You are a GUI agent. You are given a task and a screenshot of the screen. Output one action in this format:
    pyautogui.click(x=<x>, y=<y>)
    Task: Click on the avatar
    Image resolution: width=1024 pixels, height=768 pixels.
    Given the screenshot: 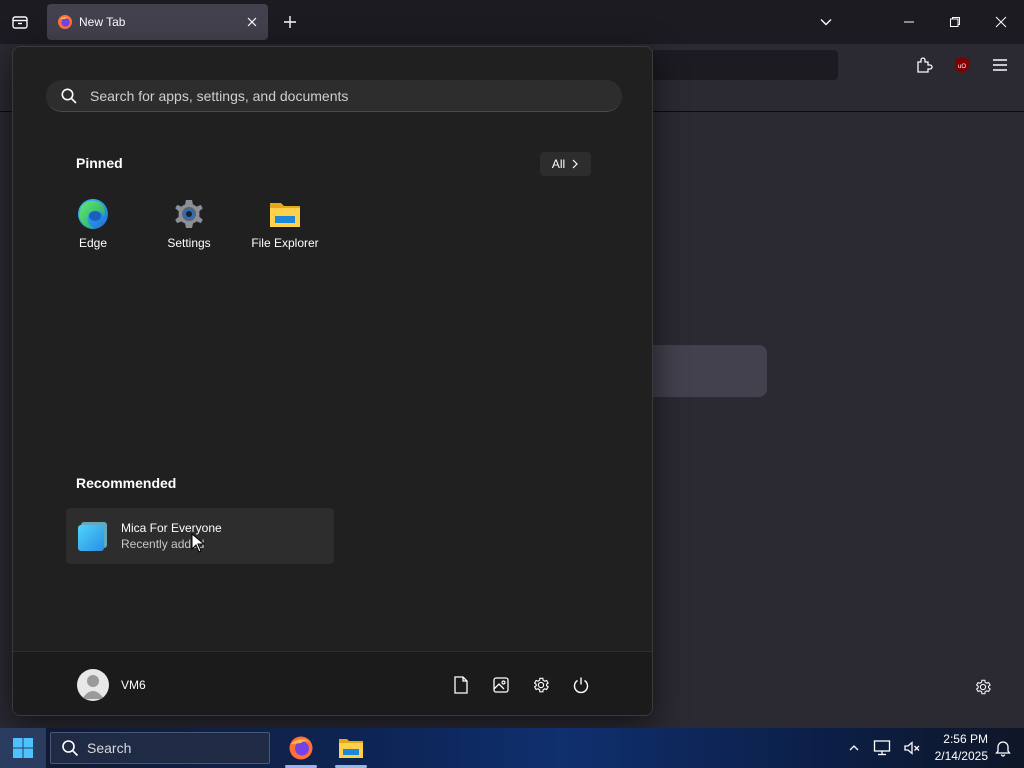 What is the action you would take?
    pyautogui.click(x=93, y=685)
    